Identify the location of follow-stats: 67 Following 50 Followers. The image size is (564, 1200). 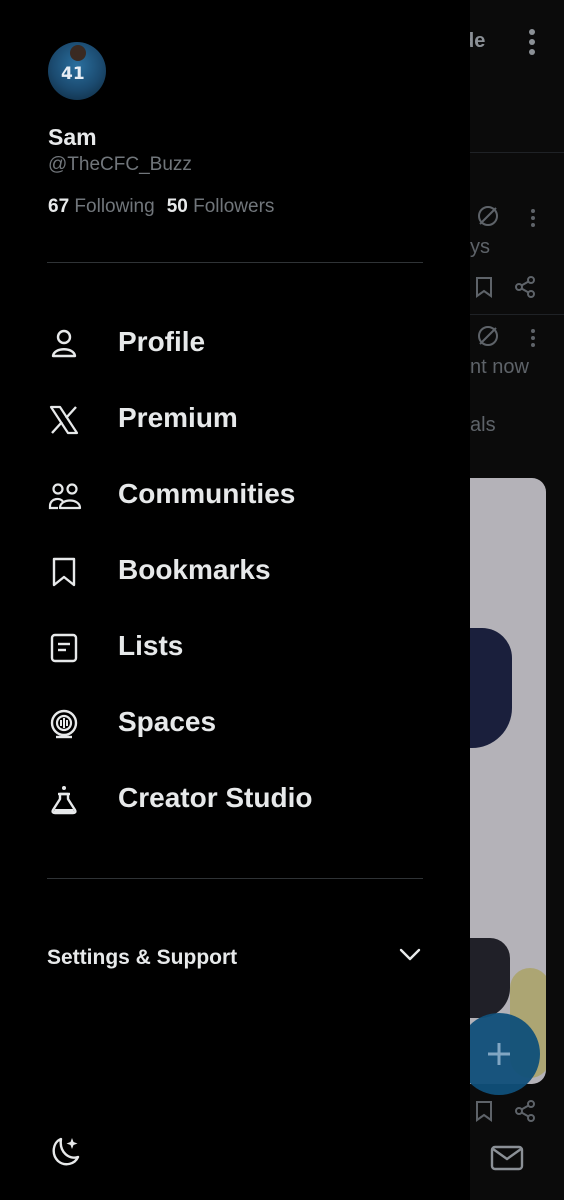
(161, 207).